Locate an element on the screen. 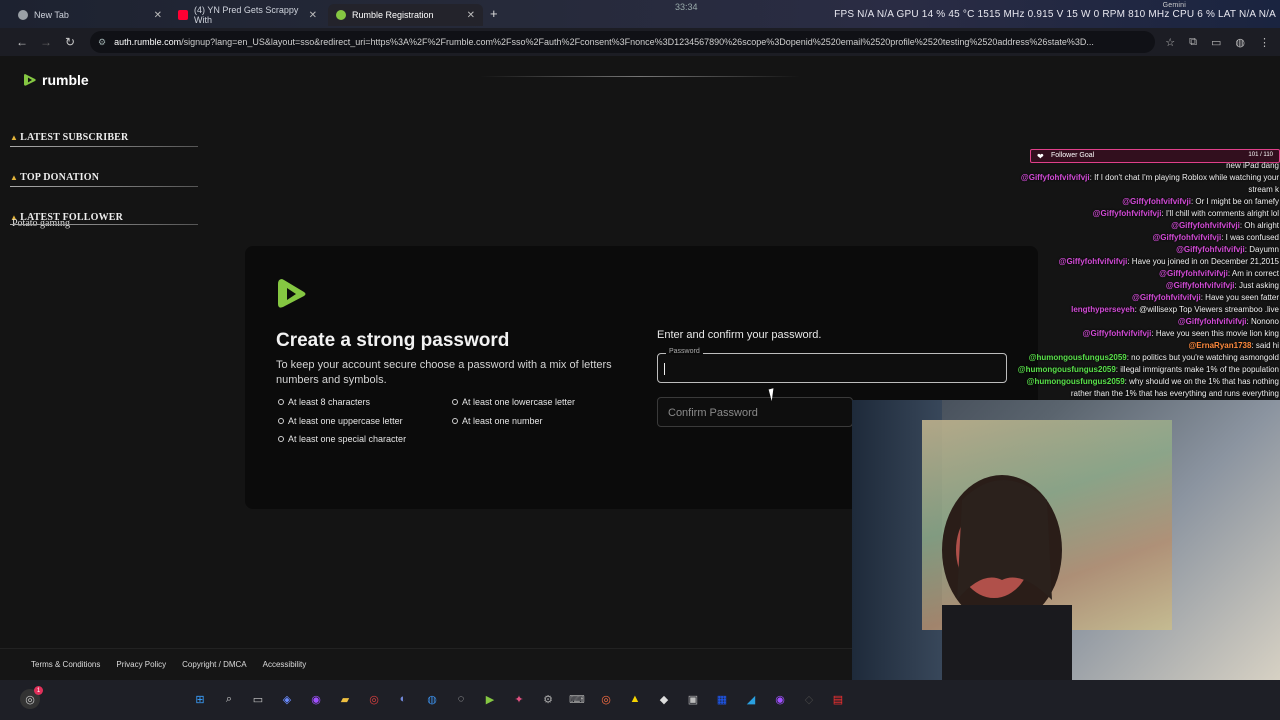 The image size is (1280, 720). chrome-icon: ◎ is located at coordinates (374, 699).